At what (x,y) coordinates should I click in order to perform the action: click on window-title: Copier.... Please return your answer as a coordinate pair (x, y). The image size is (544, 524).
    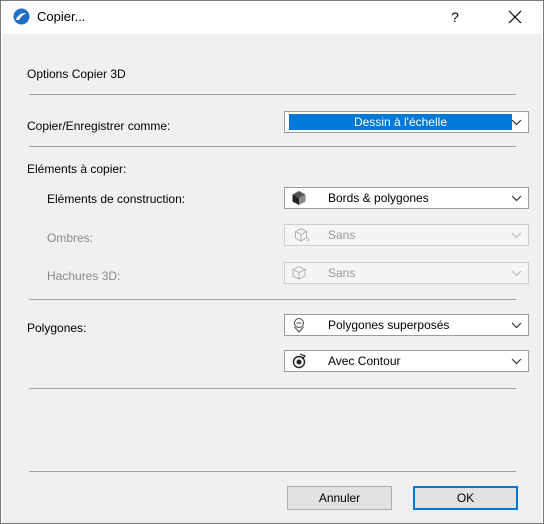
    Looking at the image, I should click on (61, 16).